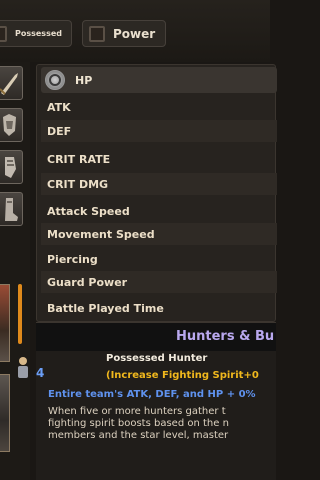  Describe the element at coordinates (79, 159) in the screenshot. I see `stat-crit-rate: CRIT RATE` at that location.